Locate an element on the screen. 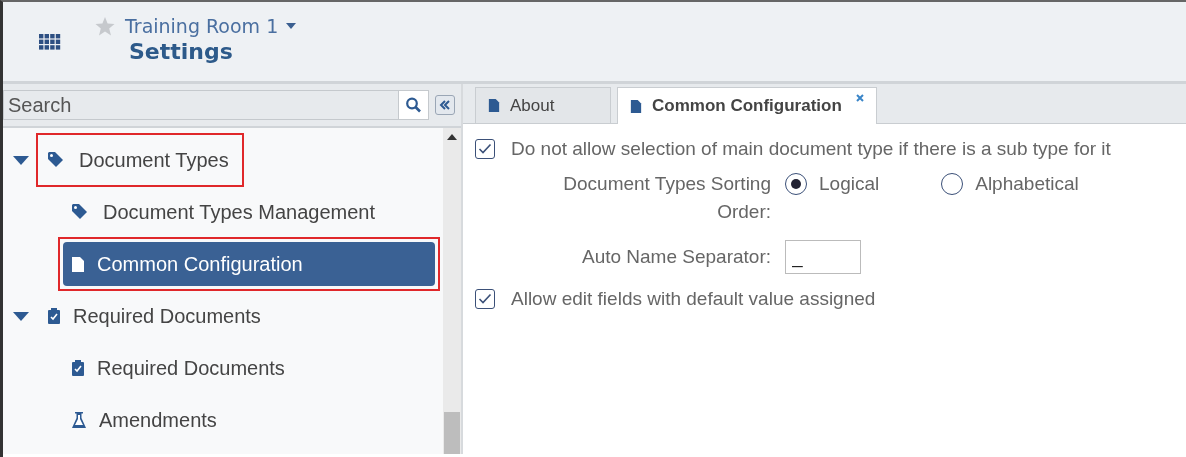 This screenshot has height=457, width=1186. scroll-up-arrow-icon is located at coordinates (452, 137).